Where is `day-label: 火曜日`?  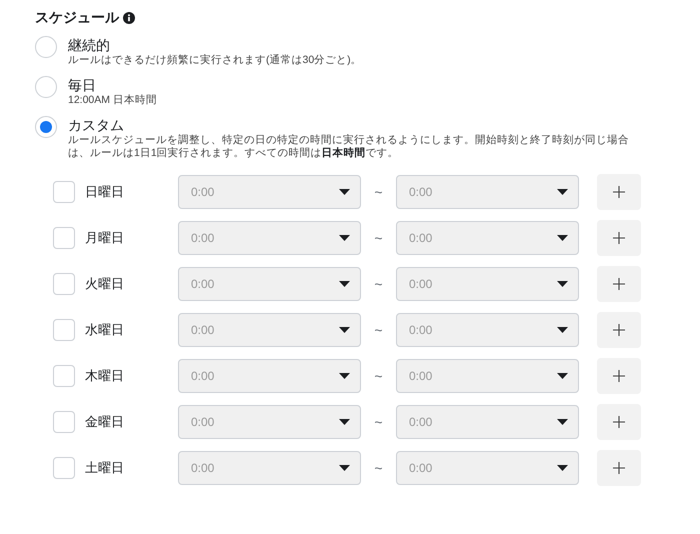 day-label: 火曜日 is located at coordinates (105, 284).